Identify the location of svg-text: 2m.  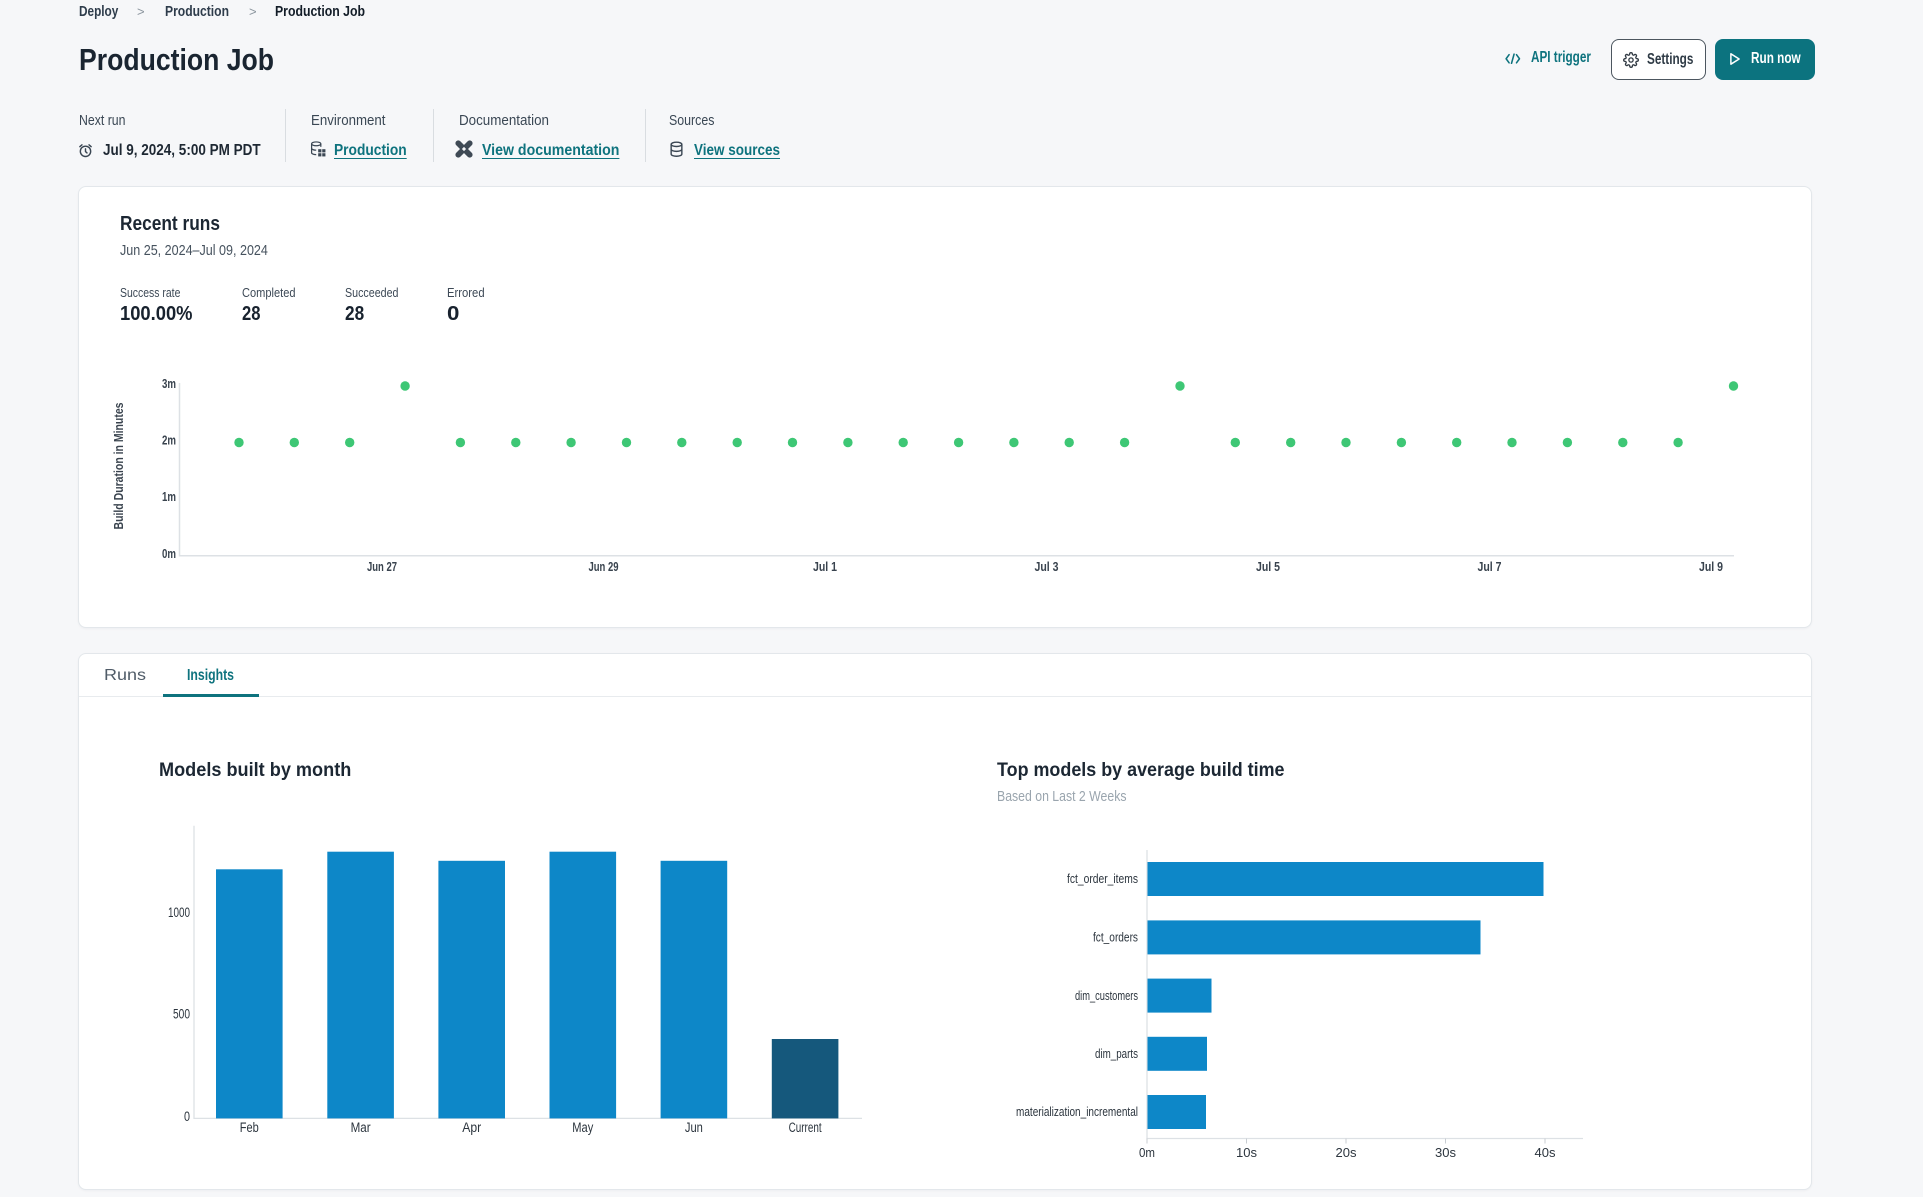
(169, 440).